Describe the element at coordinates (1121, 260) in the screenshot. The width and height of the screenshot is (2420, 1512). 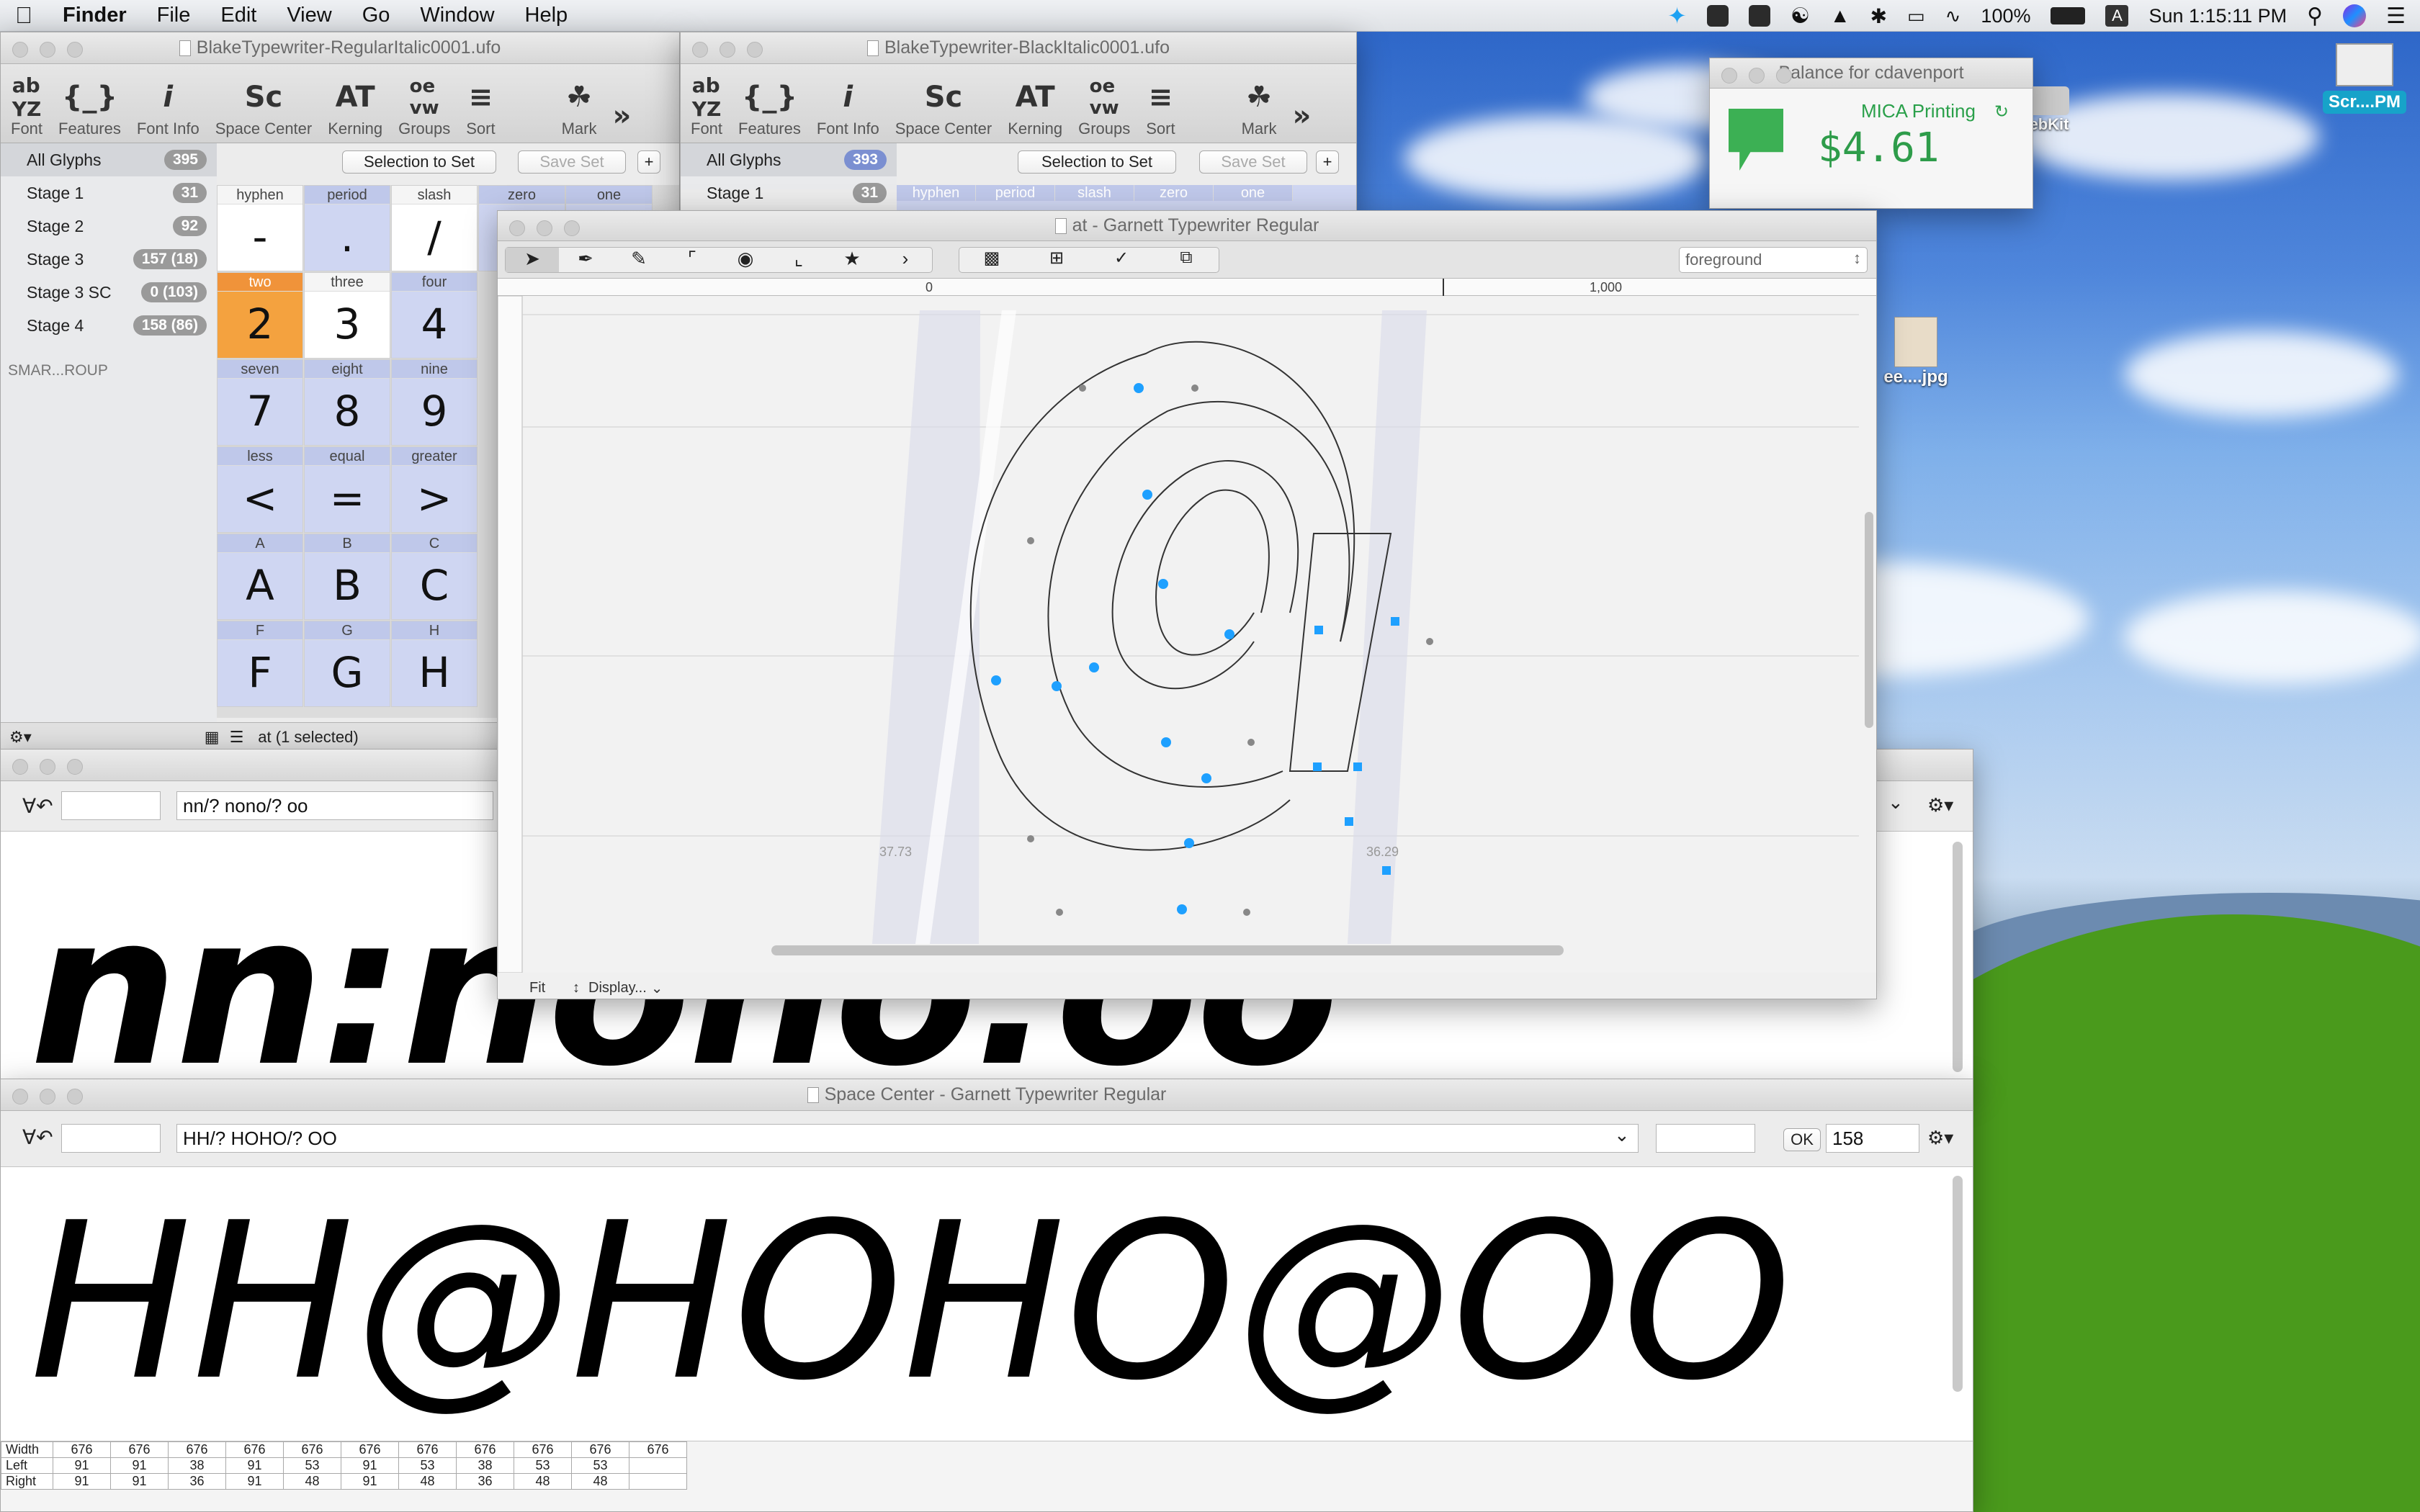
I see `check-icon: ✓` at that location.